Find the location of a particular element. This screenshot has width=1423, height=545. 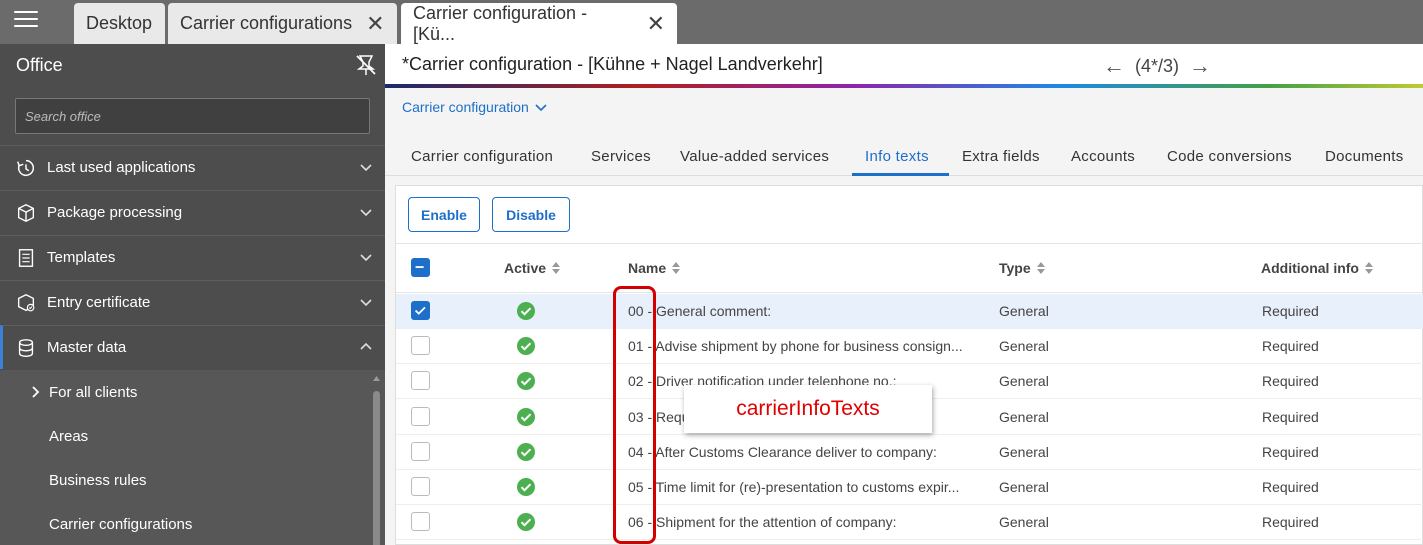

sidebar-item-package-processing: Package processing is located at coordinates (192, 212).